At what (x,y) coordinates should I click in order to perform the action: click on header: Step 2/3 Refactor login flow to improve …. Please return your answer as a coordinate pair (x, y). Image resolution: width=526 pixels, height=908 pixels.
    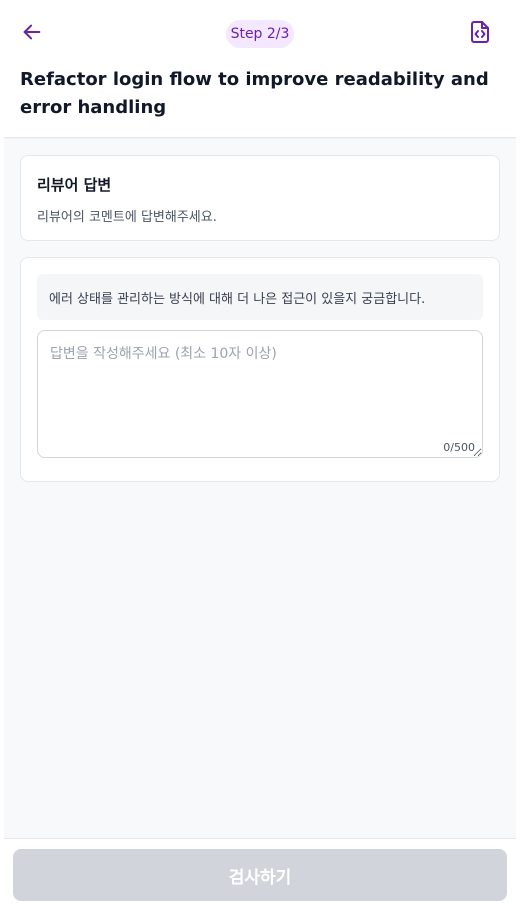
    Looking at the image, I should click on (260, 69).